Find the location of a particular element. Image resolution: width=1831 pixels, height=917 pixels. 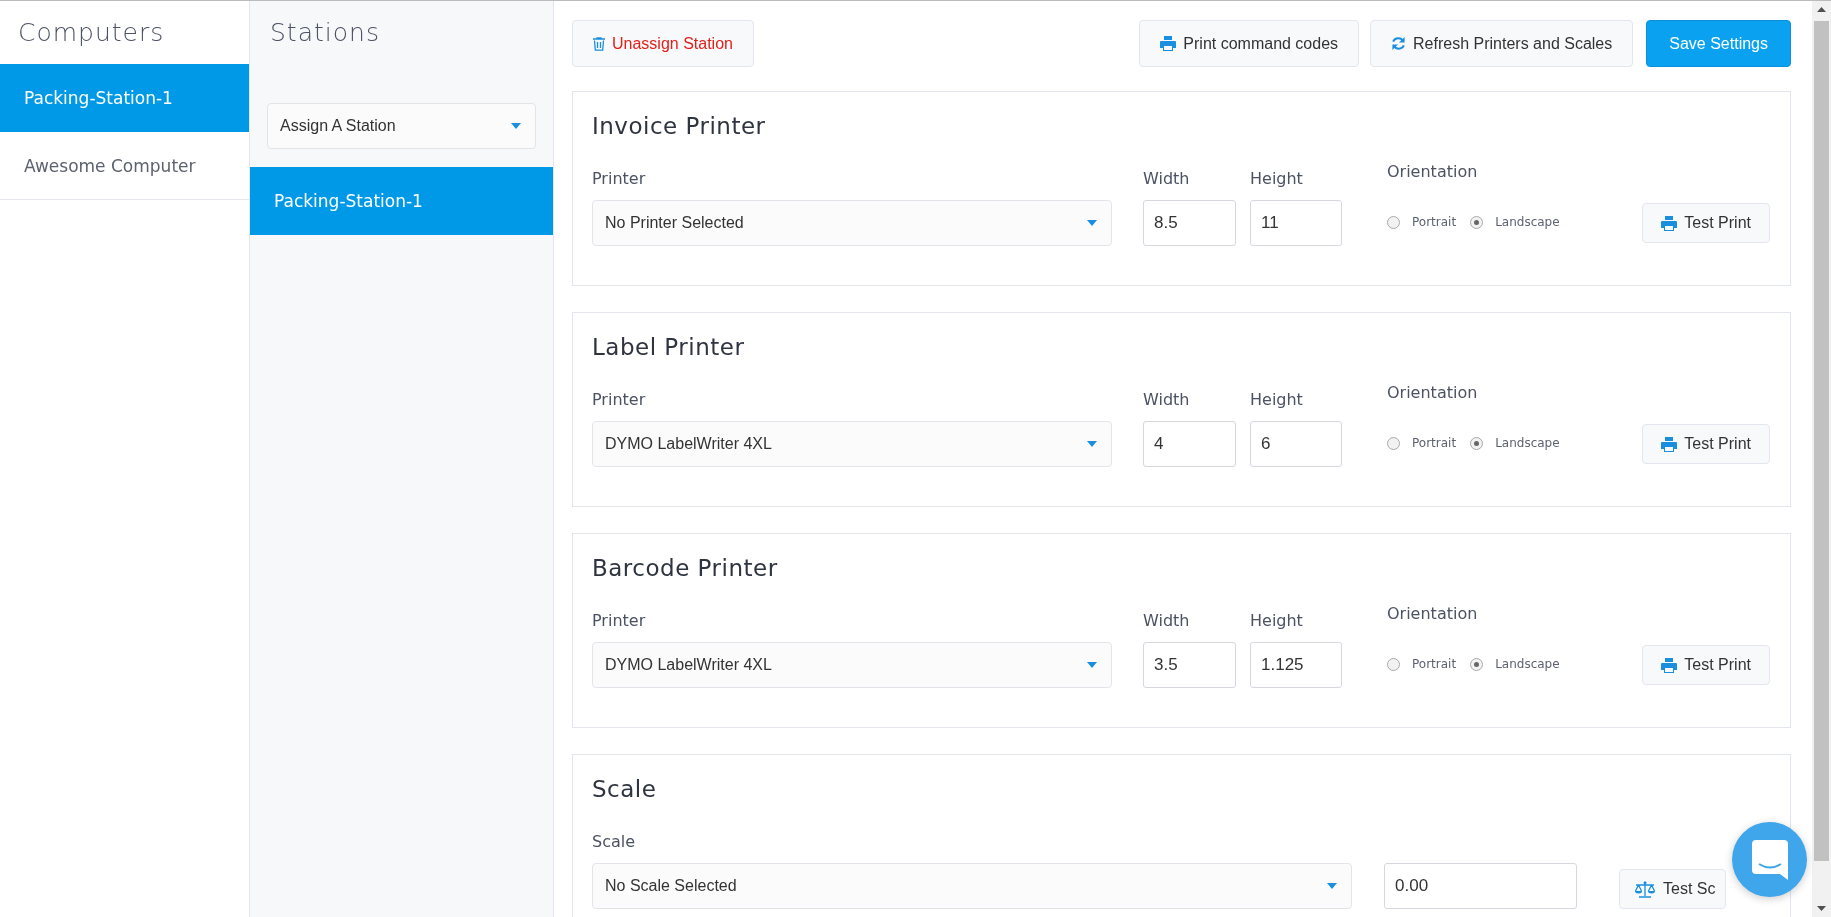

card-title: Invoice Printer is located at coordinates (679, 126).